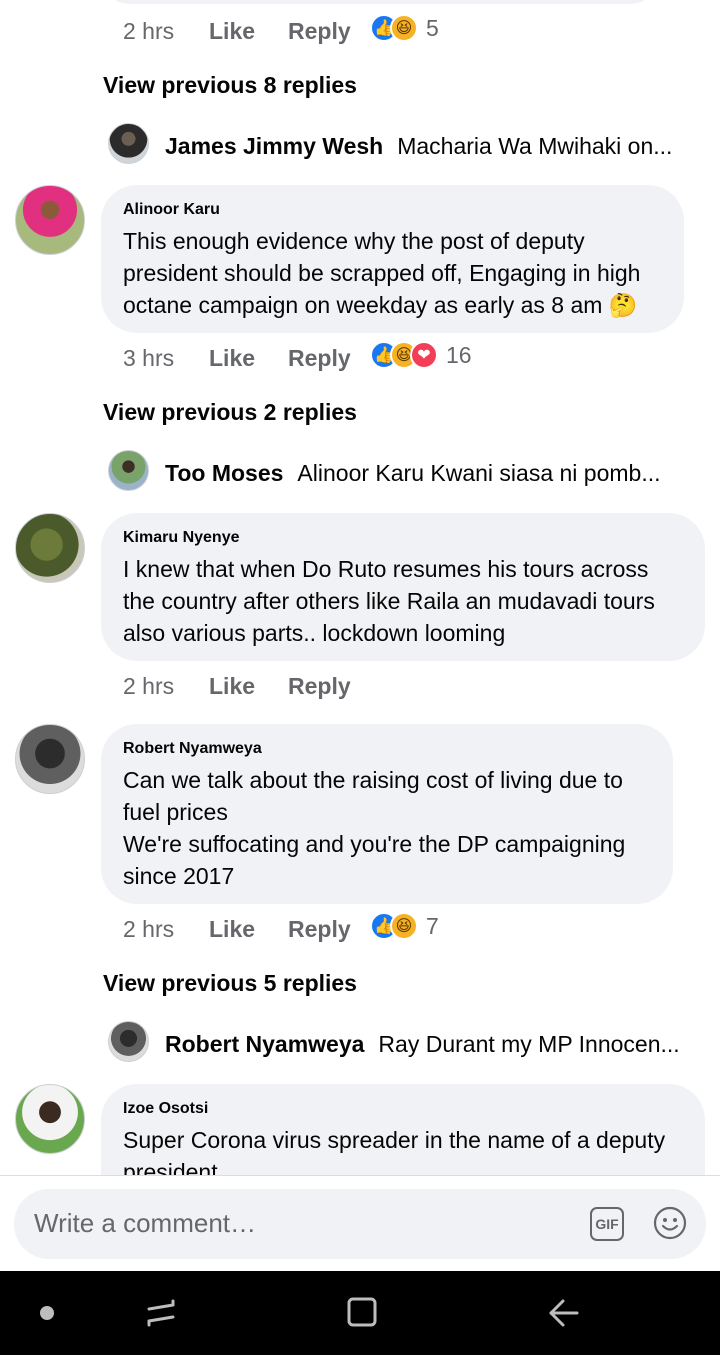  Describe the element at coordinates (392, 210) in the screenshot. I see `comment-author: Alinoor Karu` at that location.